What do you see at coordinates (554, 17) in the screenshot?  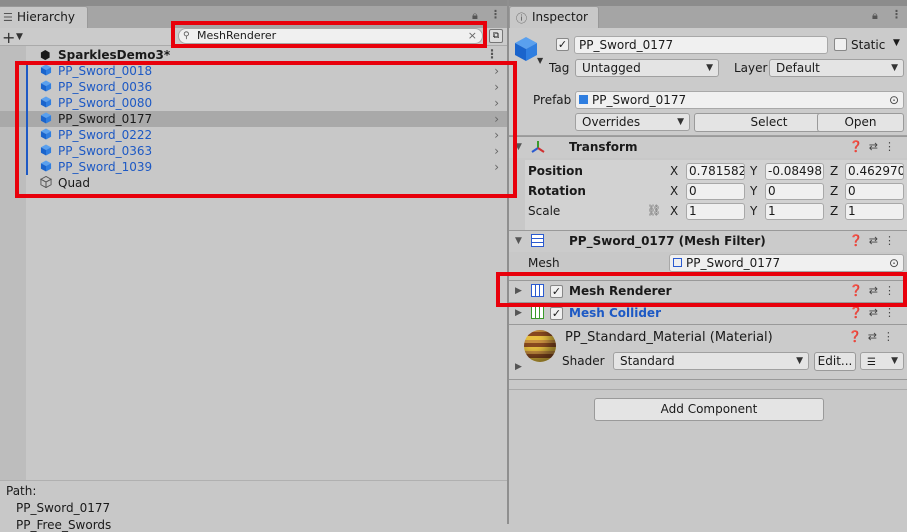 I see `inspector-tab: ⓘ Inspector` at bounding box center [554, 17].